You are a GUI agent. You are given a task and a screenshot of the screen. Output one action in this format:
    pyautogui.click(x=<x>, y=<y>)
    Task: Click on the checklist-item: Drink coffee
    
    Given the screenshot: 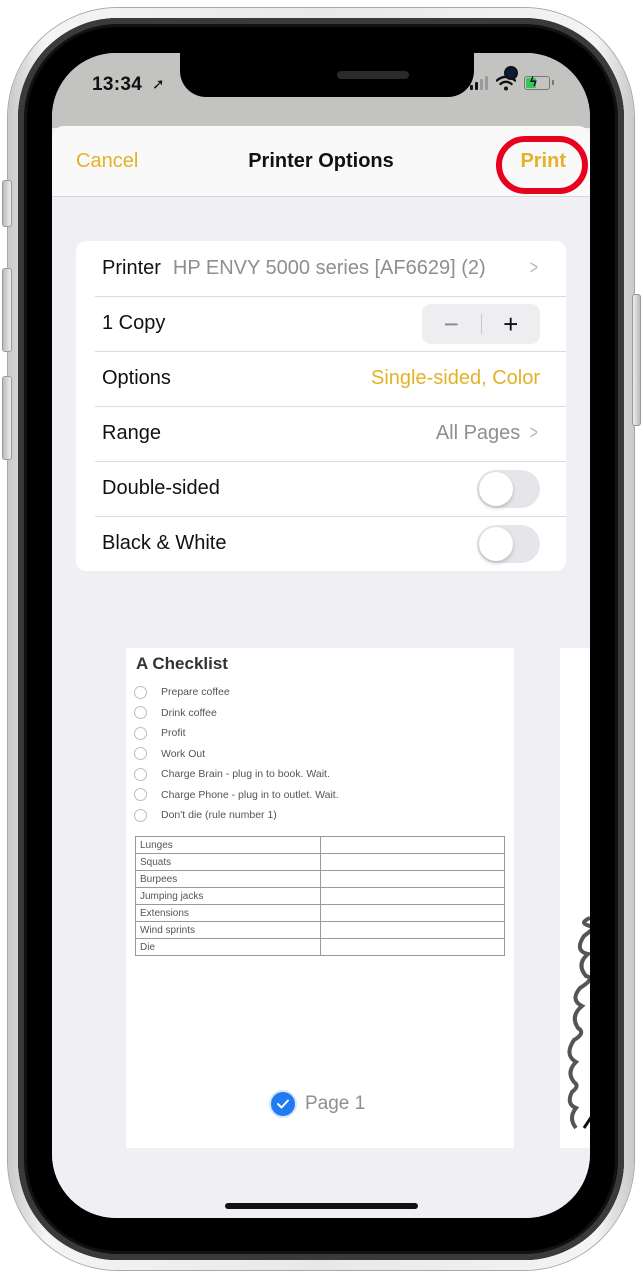 What is the action you would take?
    pyautogui.click(x=236, y=713)
    